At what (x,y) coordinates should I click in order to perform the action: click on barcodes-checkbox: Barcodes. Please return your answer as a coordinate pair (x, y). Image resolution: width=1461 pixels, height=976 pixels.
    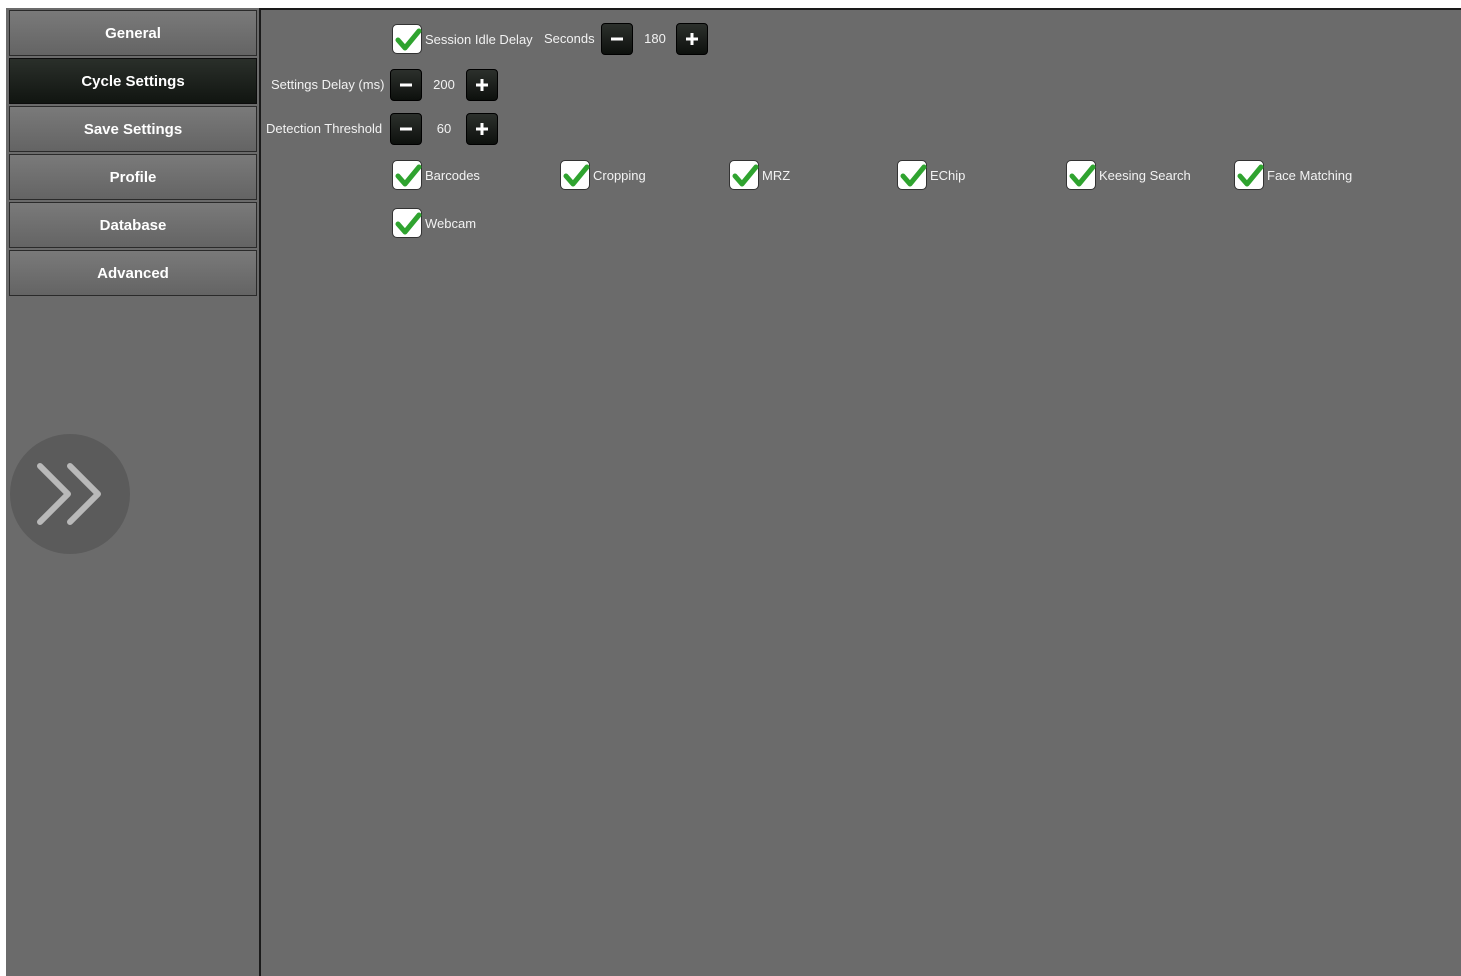
    Looking at the image, I should click on (436, 175).